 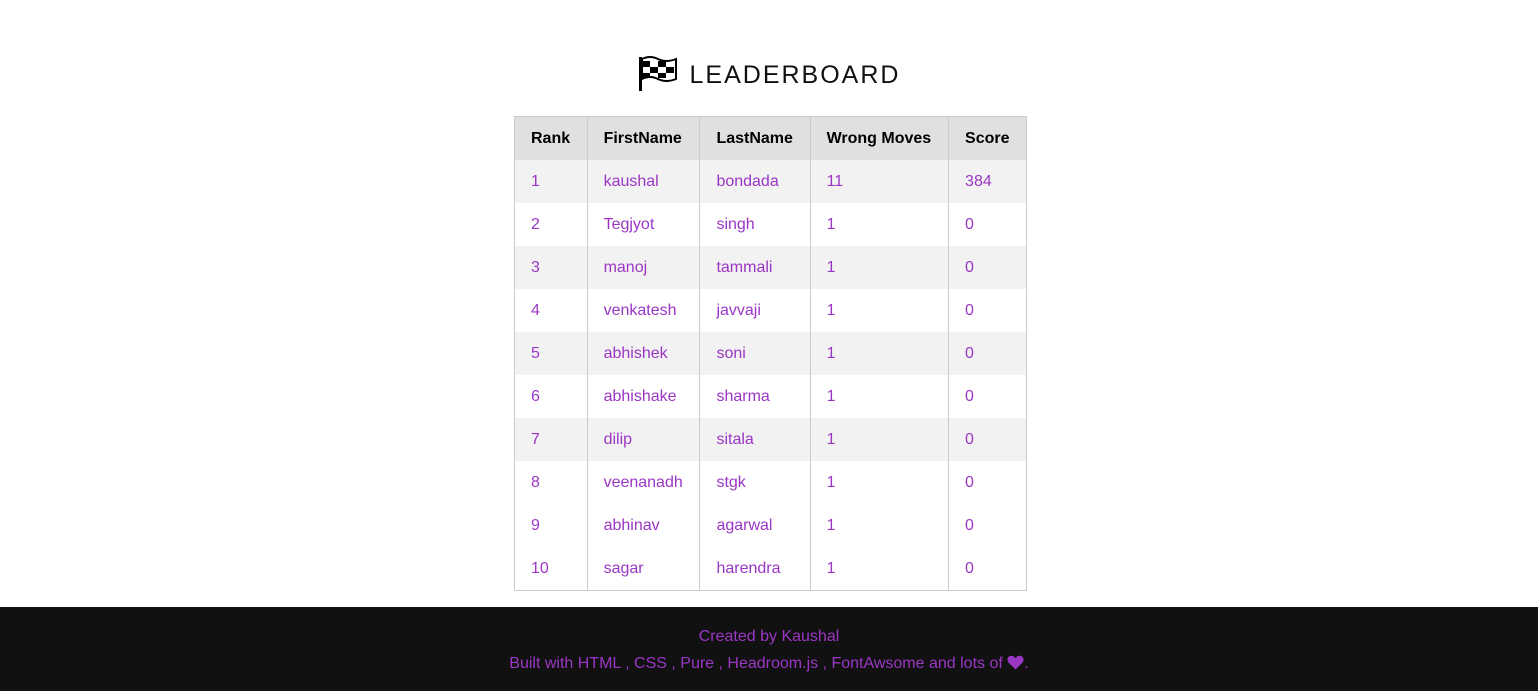 What do you see at coordinates (535, 482) in the screenshot?
I see `cell-rank: 8` at bounding box center [535, 482].